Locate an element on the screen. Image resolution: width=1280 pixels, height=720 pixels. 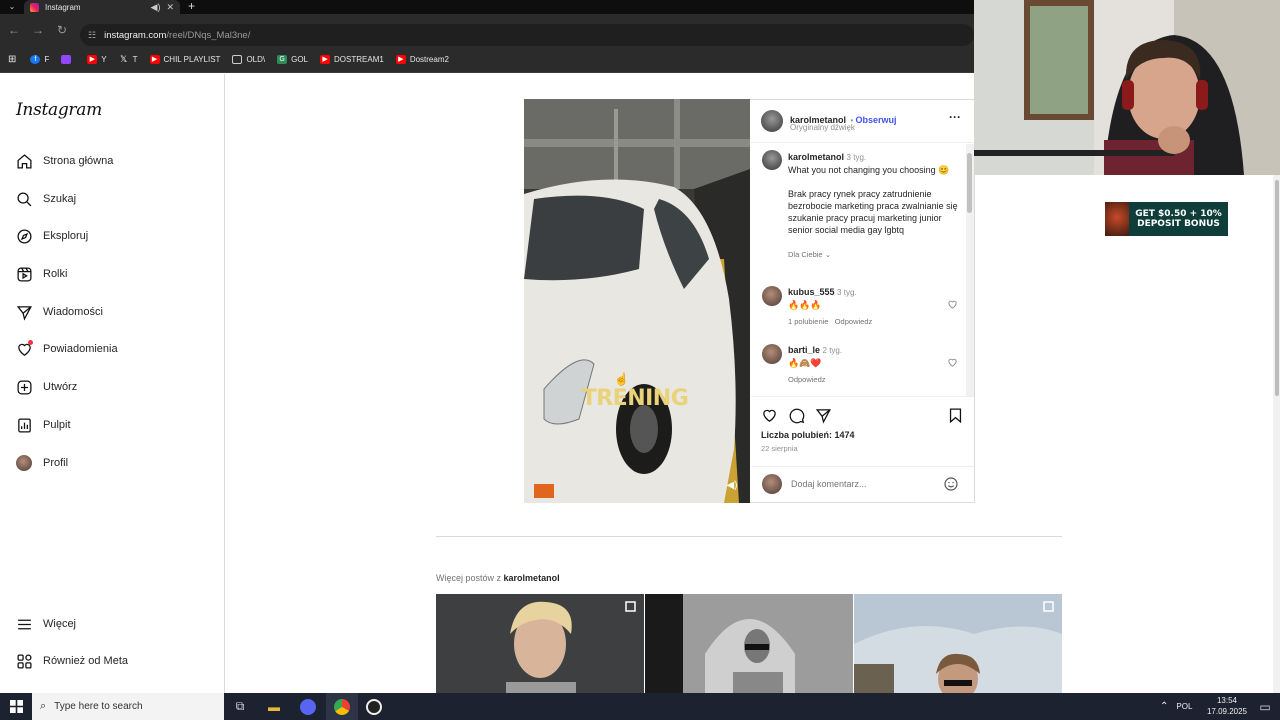
mute-icon: ◀) is located at coordinates (732, 486).